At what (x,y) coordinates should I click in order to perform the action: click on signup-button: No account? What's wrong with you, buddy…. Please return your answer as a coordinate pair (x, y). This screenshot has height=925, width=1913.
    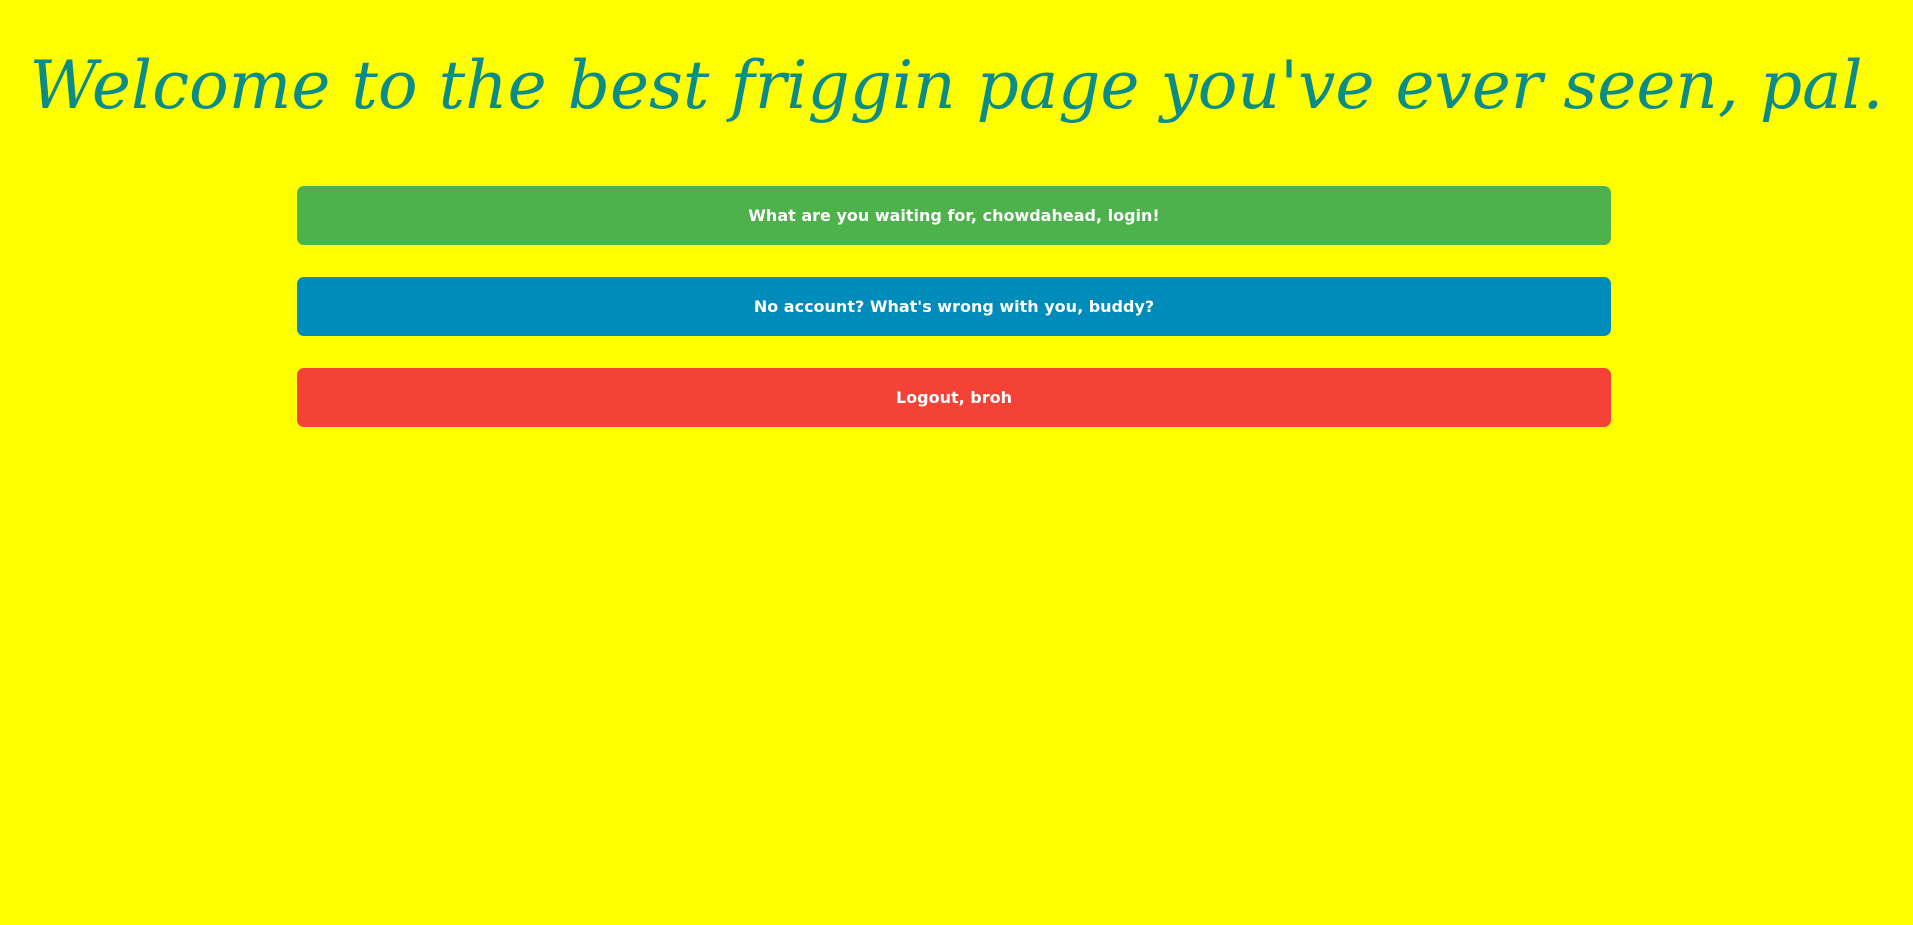
    Looking at the image, I should click on (954, 306).